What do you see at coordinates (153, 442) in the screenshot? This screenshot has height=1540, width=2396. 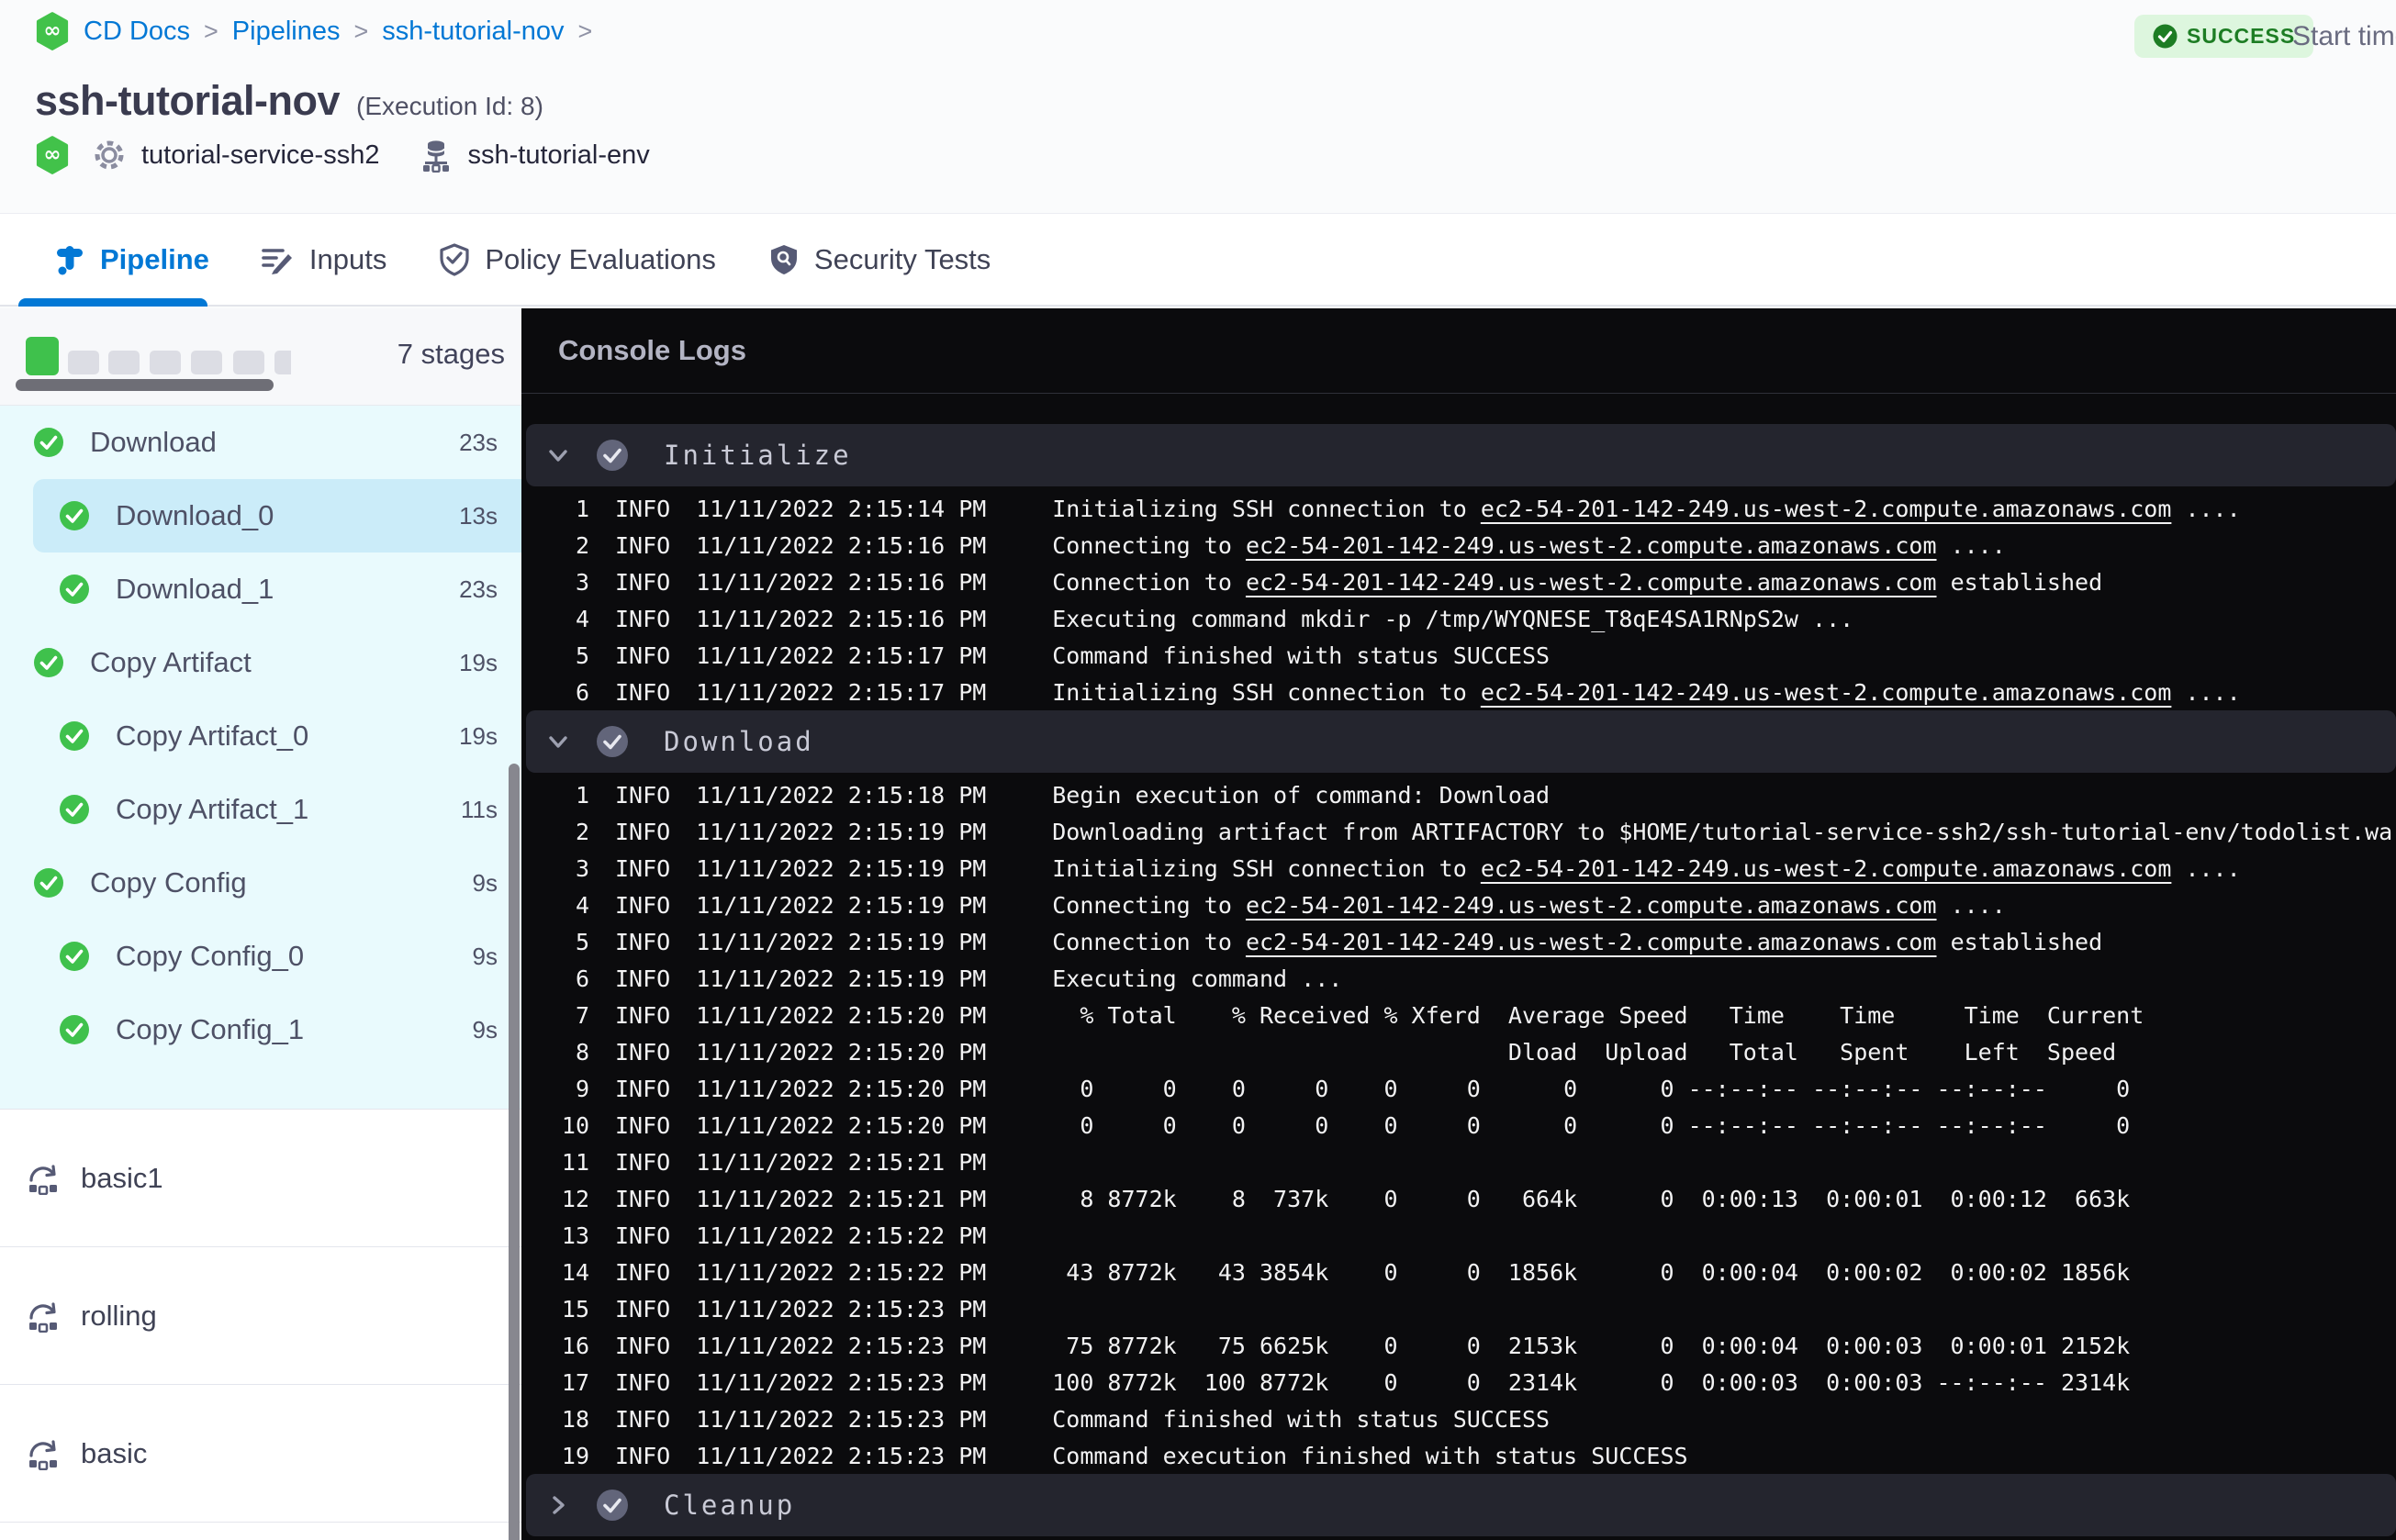 I see `stage-name: Download` at bounding box center [153, 442].